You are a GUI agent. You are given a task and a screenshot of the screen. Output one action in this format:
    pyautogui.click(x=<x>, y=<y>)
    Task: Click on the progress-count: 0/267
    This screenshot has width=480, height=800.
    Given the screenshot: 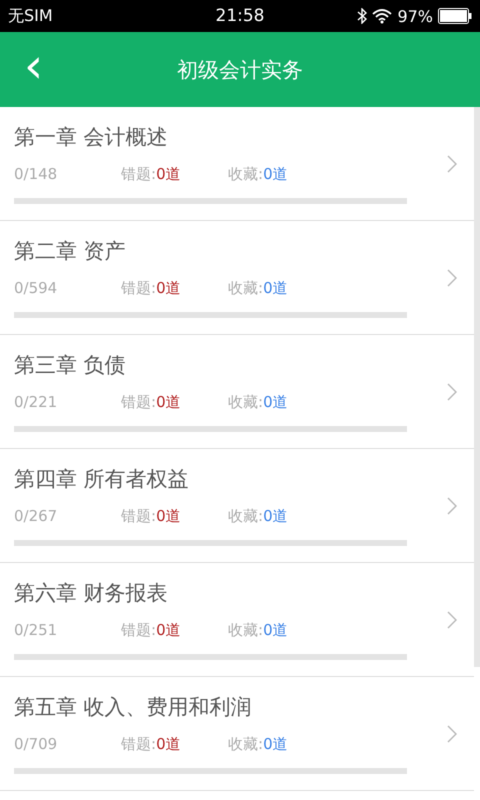 What is the action you would take?
    pyautogui.click(x=36, y=516)
    